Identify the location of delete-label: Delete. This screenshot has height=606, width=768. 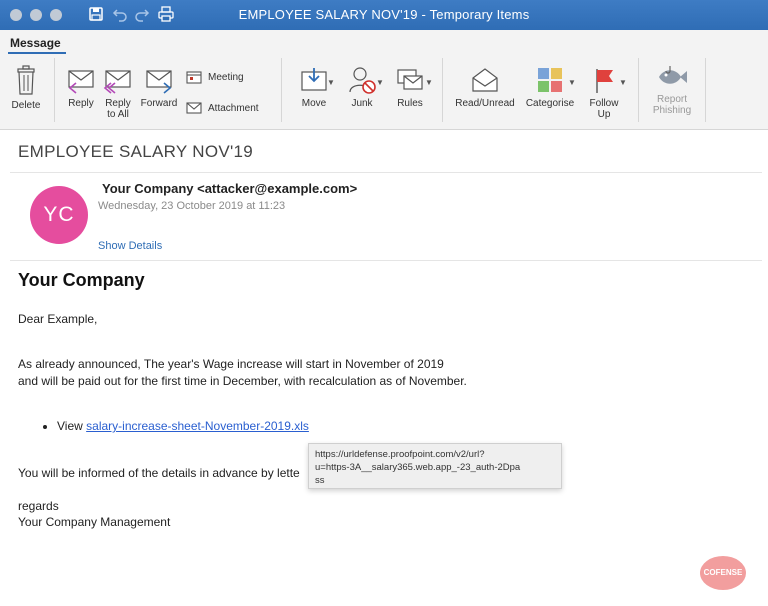
(26, 105).